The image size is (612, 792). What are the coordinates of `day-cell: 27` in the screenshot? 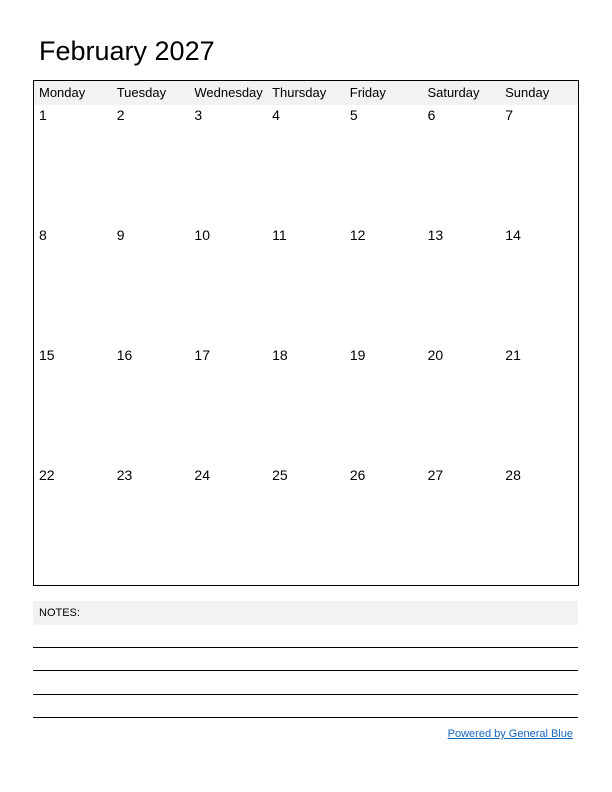 It's located at (435, 475).